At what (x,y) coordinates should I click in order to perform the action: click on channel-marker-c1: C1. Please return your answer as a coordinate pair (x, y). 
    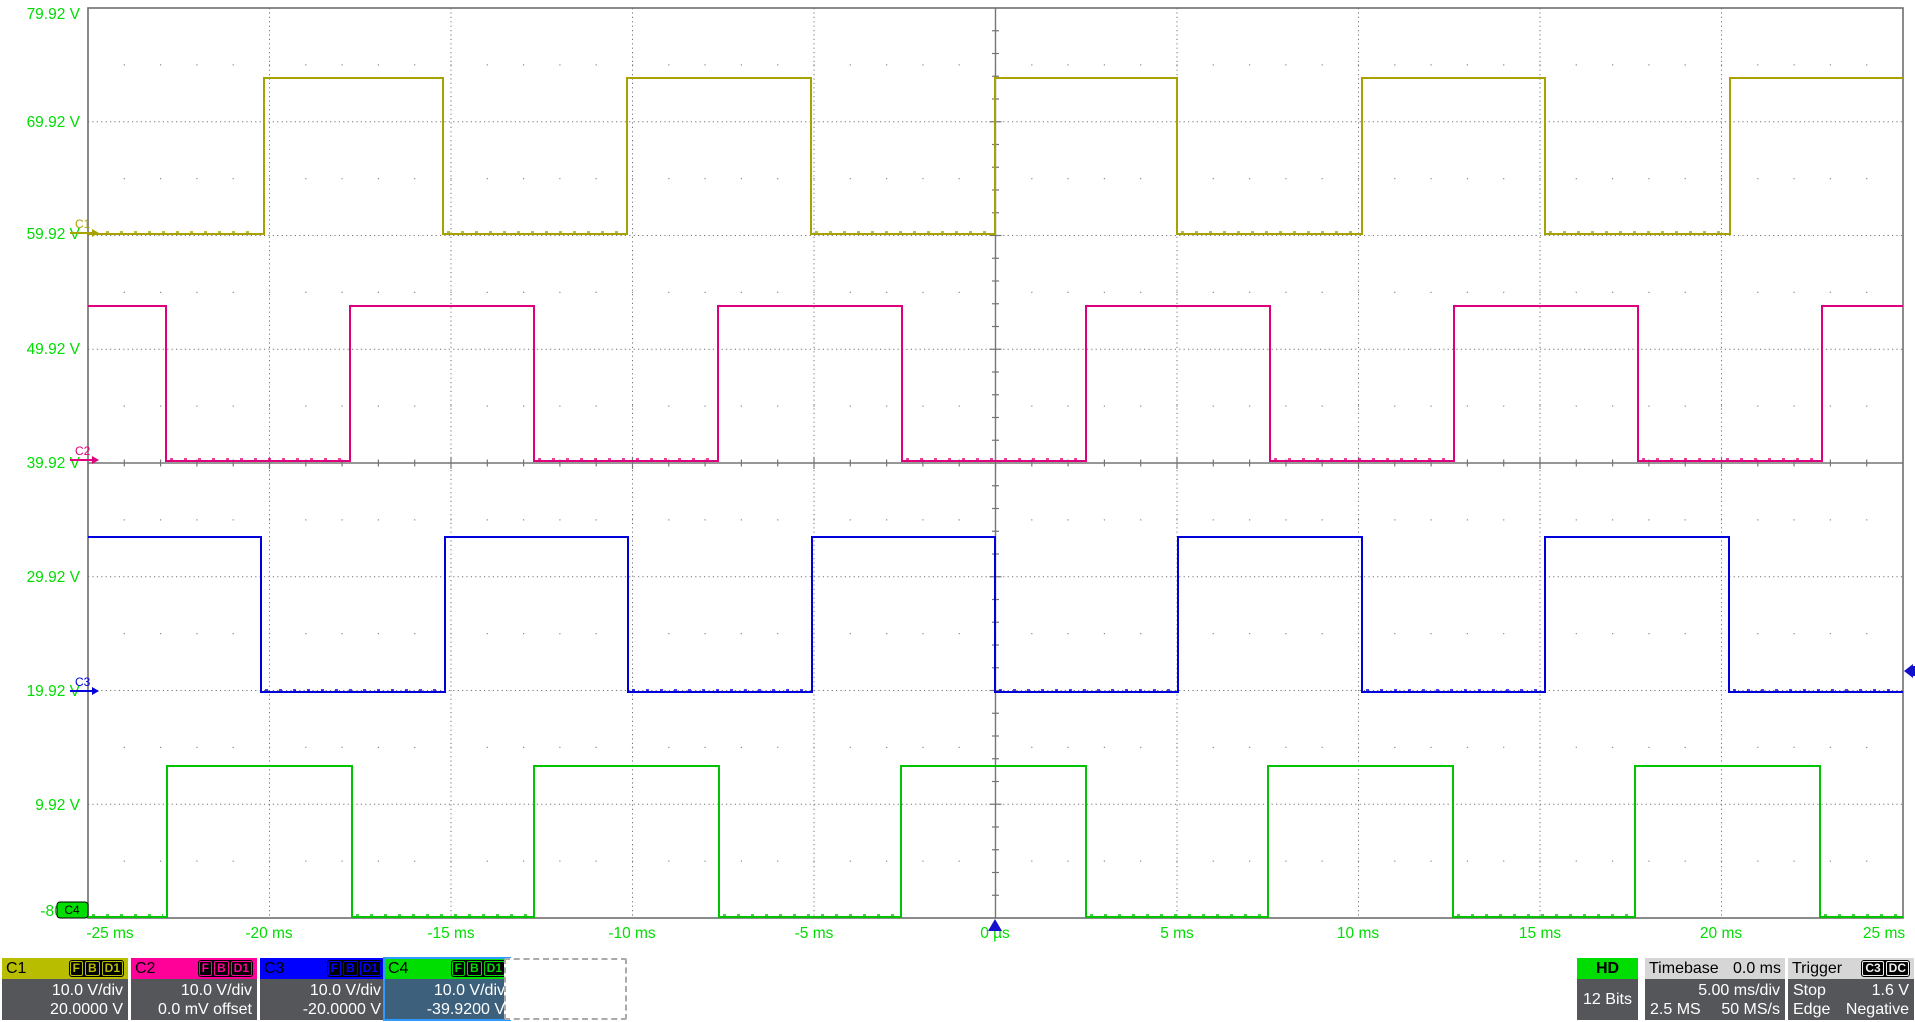
    Looking at the image, I should click on (83, 224).